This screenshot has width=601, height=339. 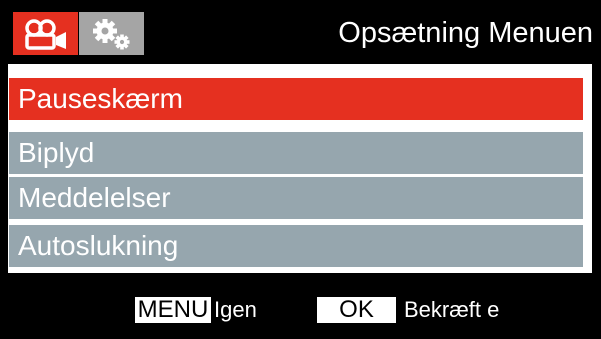 What do you see at coordinates (465, 33) in the screenshot?
I see `menu-title: Opsætning Menuen` at bounding box center [465, 33].